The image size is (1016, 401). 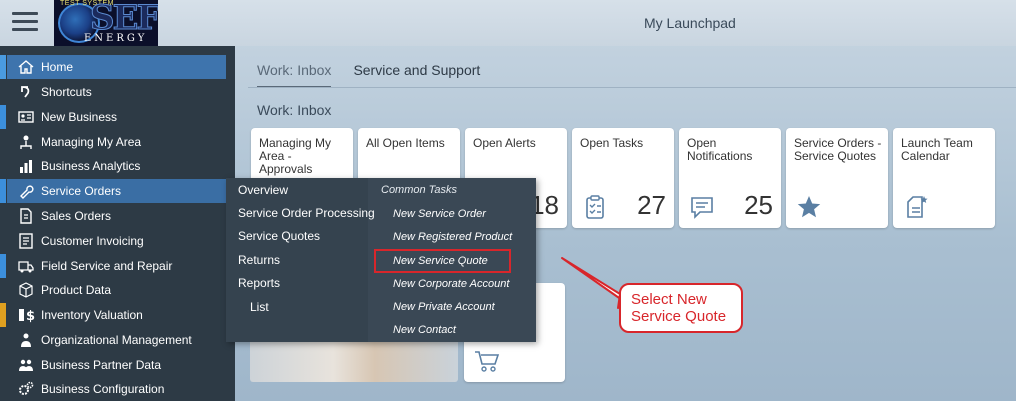 I want to click on company-logo: TEST SYSTEM SEF ENERGY, so click(x=106, y=23).